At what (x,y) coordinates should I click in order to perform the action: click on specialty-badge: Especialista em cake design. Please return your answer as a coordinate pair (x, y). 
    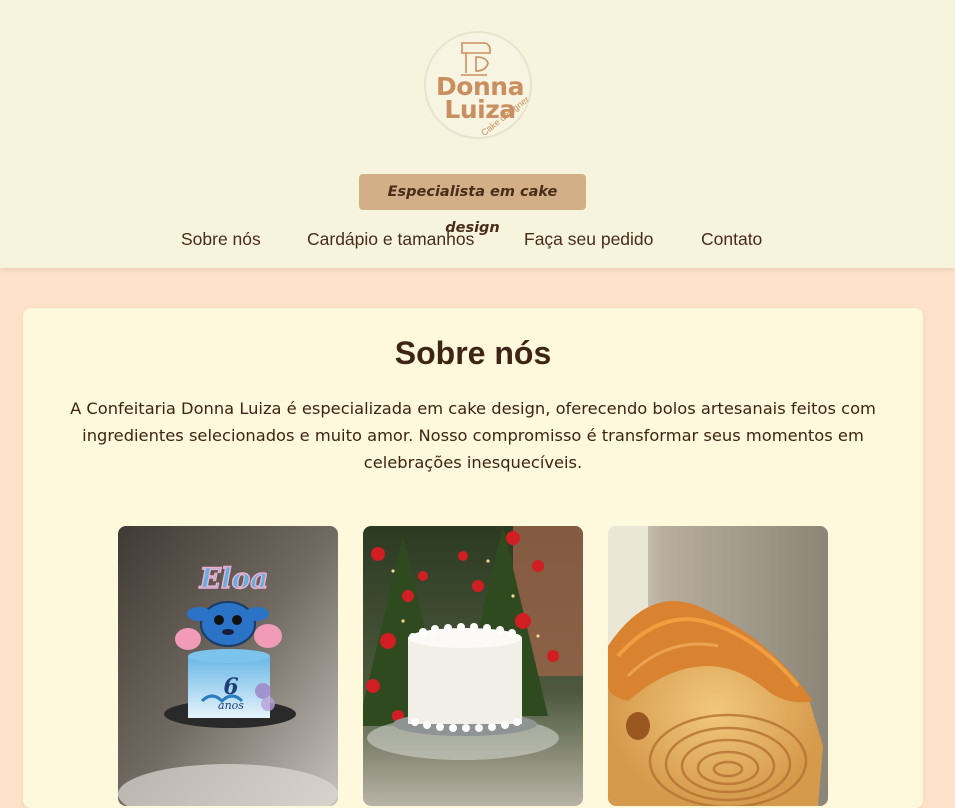
    Looking at the image, I should click on (472, 205).